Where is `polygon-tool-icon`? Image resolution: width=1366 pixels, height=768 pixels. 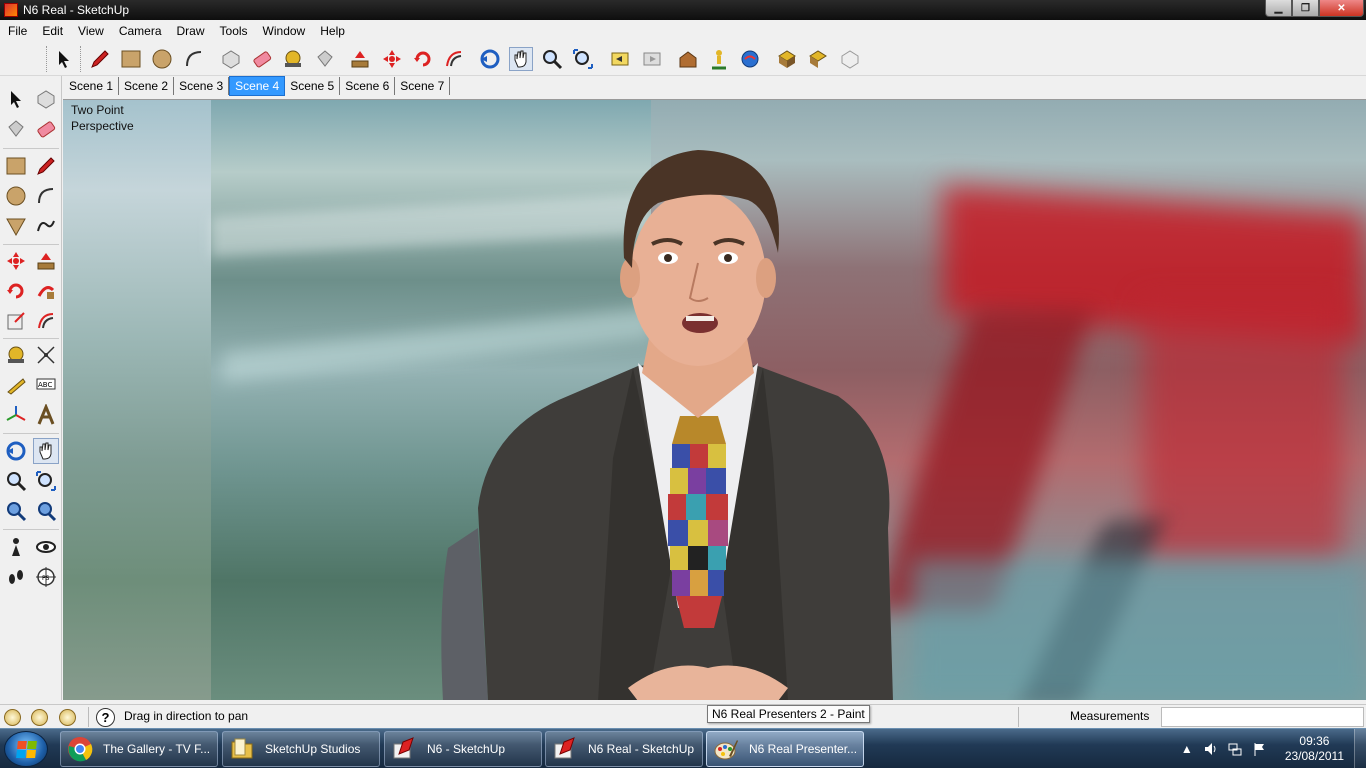
polygon-tool-icon is located at coordinates (16, 226).